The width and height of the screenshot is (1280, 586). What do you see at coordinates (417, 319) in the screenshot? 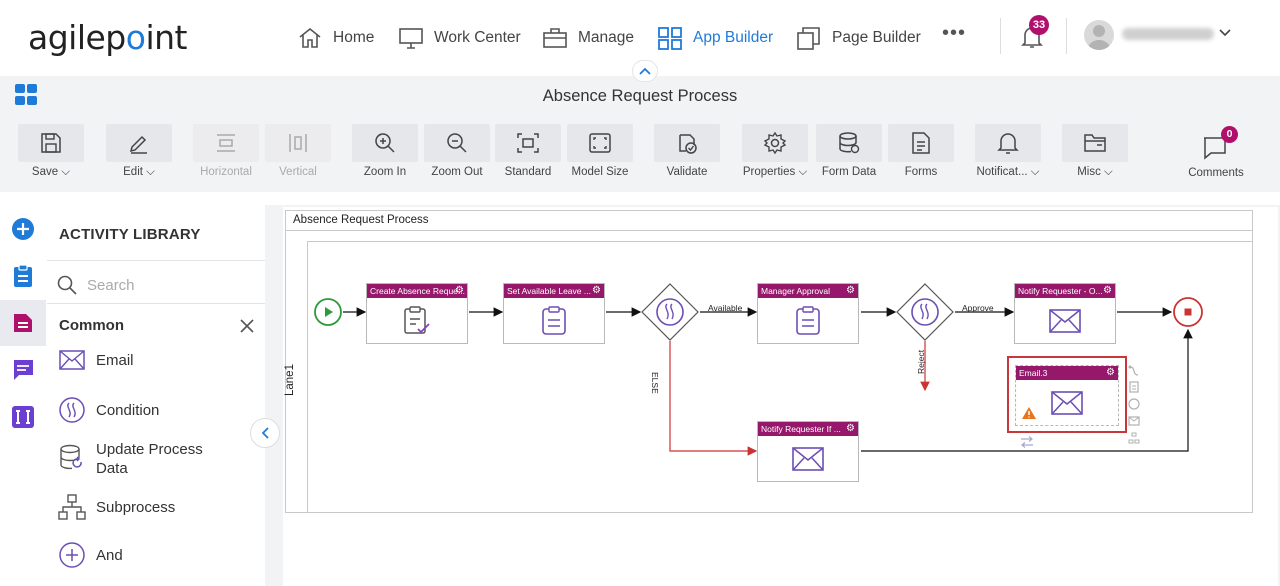
I see `form-task-icon` at bounding box center [417, 319].